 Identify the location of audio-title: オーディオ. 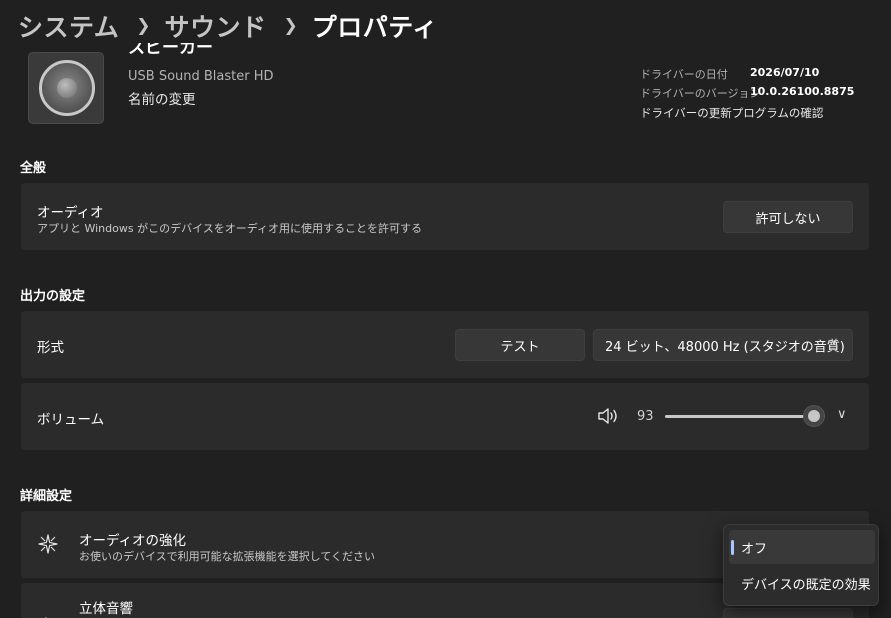
(70, 213).